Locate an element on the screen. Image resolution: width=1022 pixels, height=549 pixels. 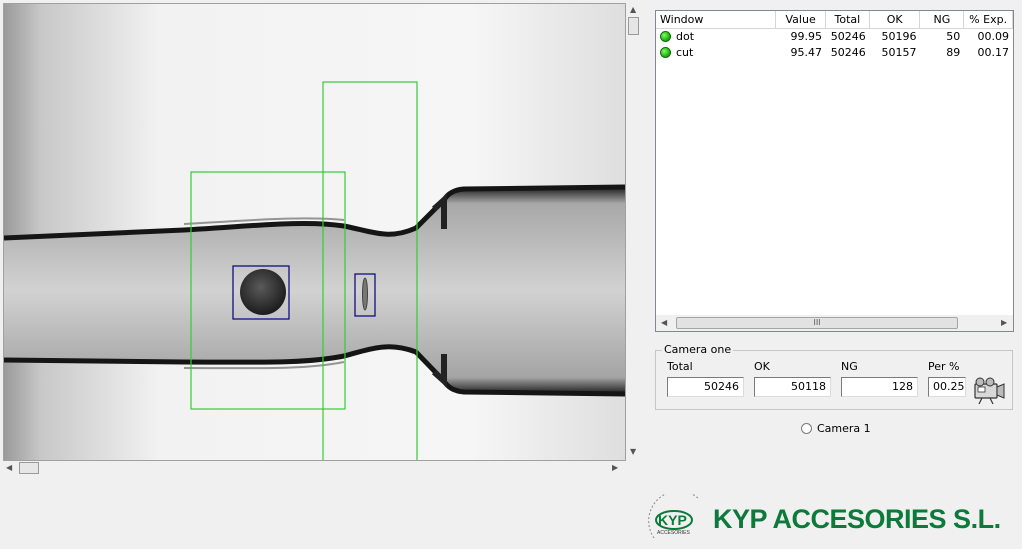
per-field: 00.25 is located at coordinates (947, 387).